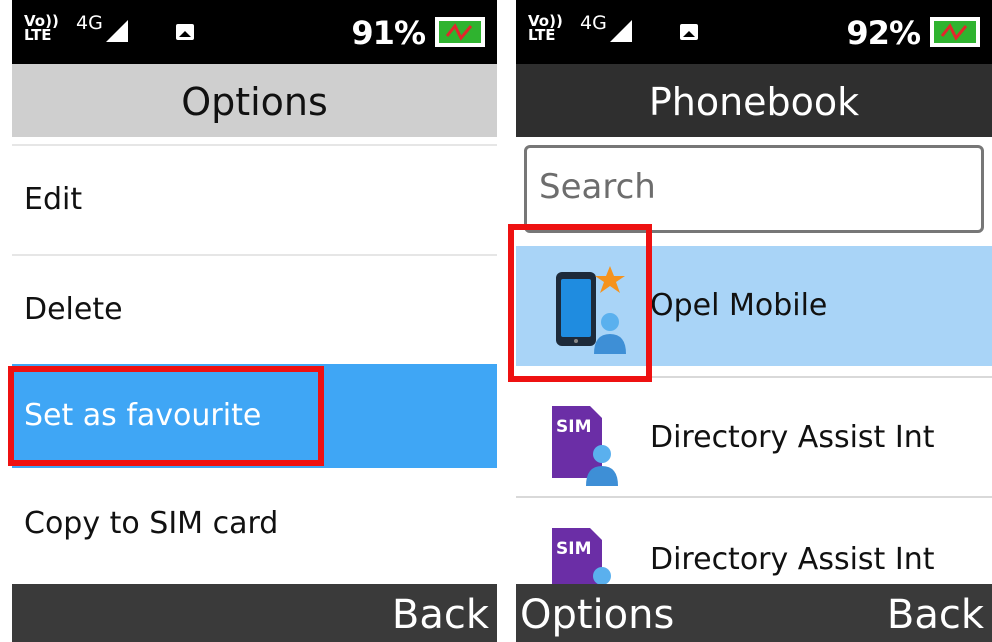 This screenshot has width=992, height=642. I want to click on page-title: Phonebook, so click(754, 100).